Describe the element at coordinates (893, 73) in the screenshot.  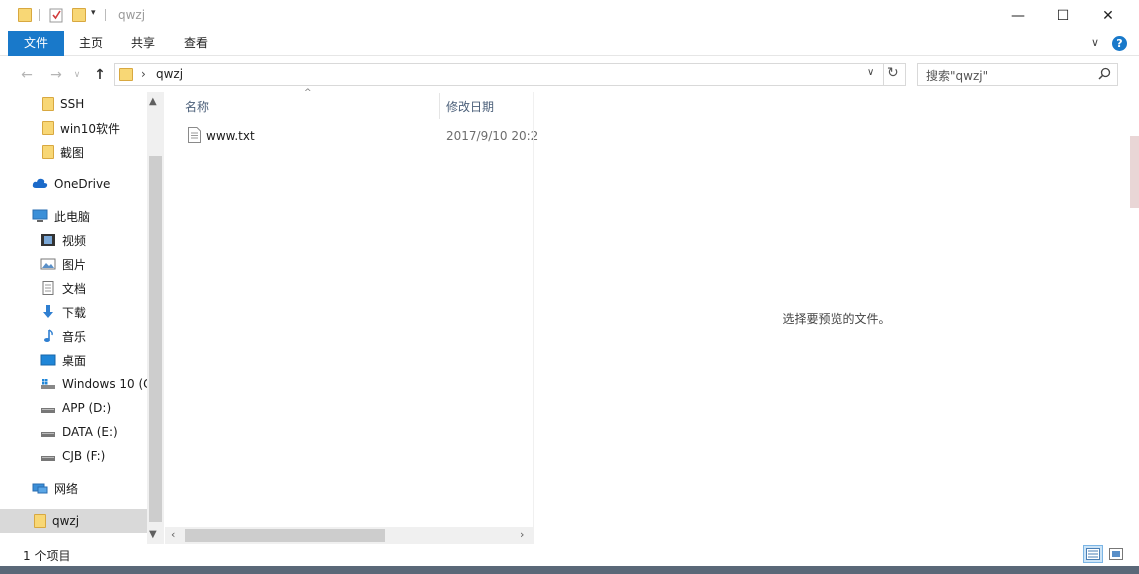
I see `refresh-icon: ↻` at that location.